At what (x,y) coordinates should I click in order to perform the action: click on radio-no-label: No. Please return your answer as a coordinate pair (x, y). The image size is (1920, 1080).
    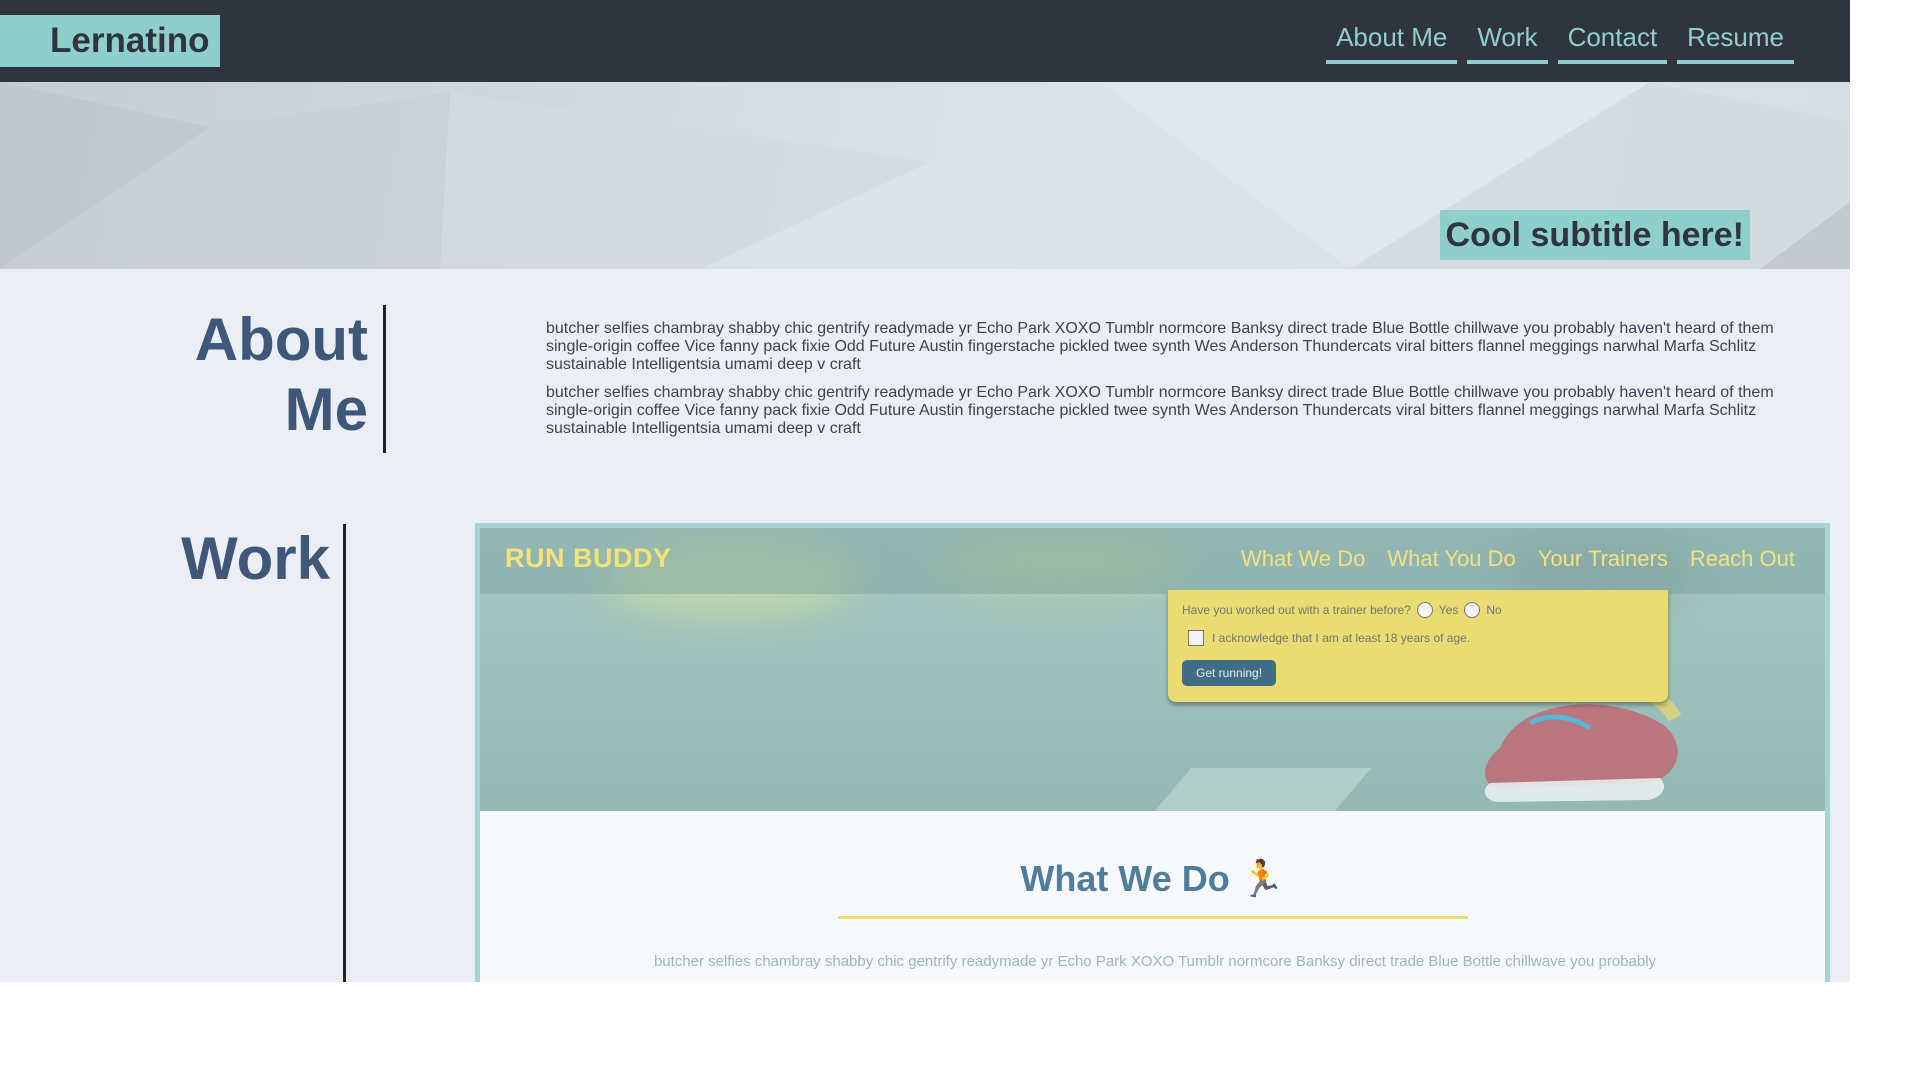
    Looking at the image, I should click on (1494, 610).